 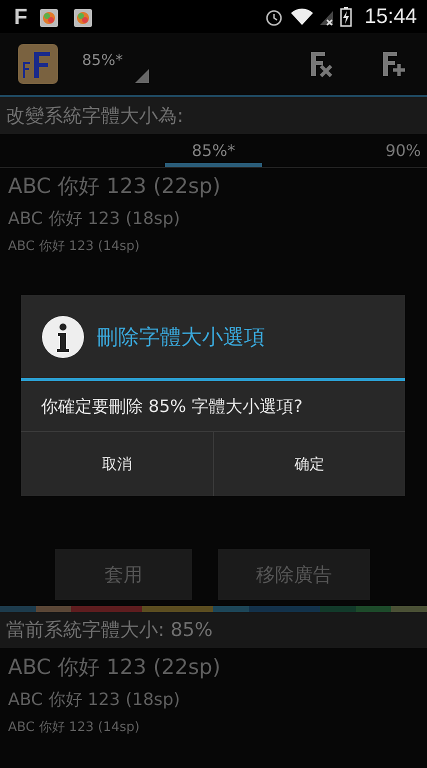 I want to click on current-size-heading: 當前系統字體大小: 85%, so click(x=109, y=630).